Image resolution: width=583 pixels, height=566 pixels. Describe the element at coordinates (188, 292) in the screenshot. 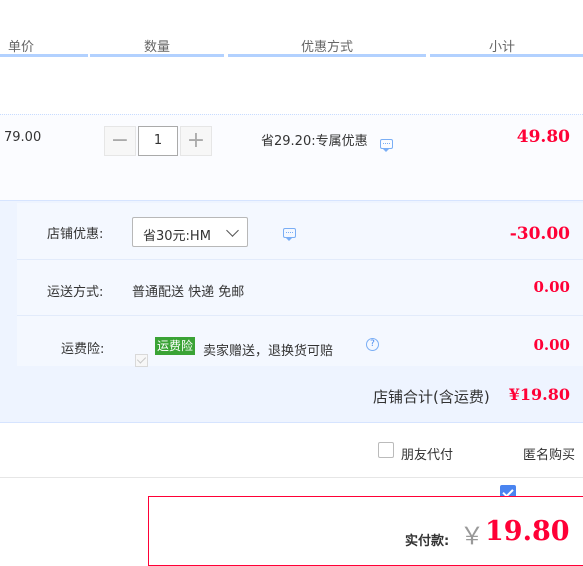

I see `shipping-method-value: 普通配送 快递 免邮` at that location.